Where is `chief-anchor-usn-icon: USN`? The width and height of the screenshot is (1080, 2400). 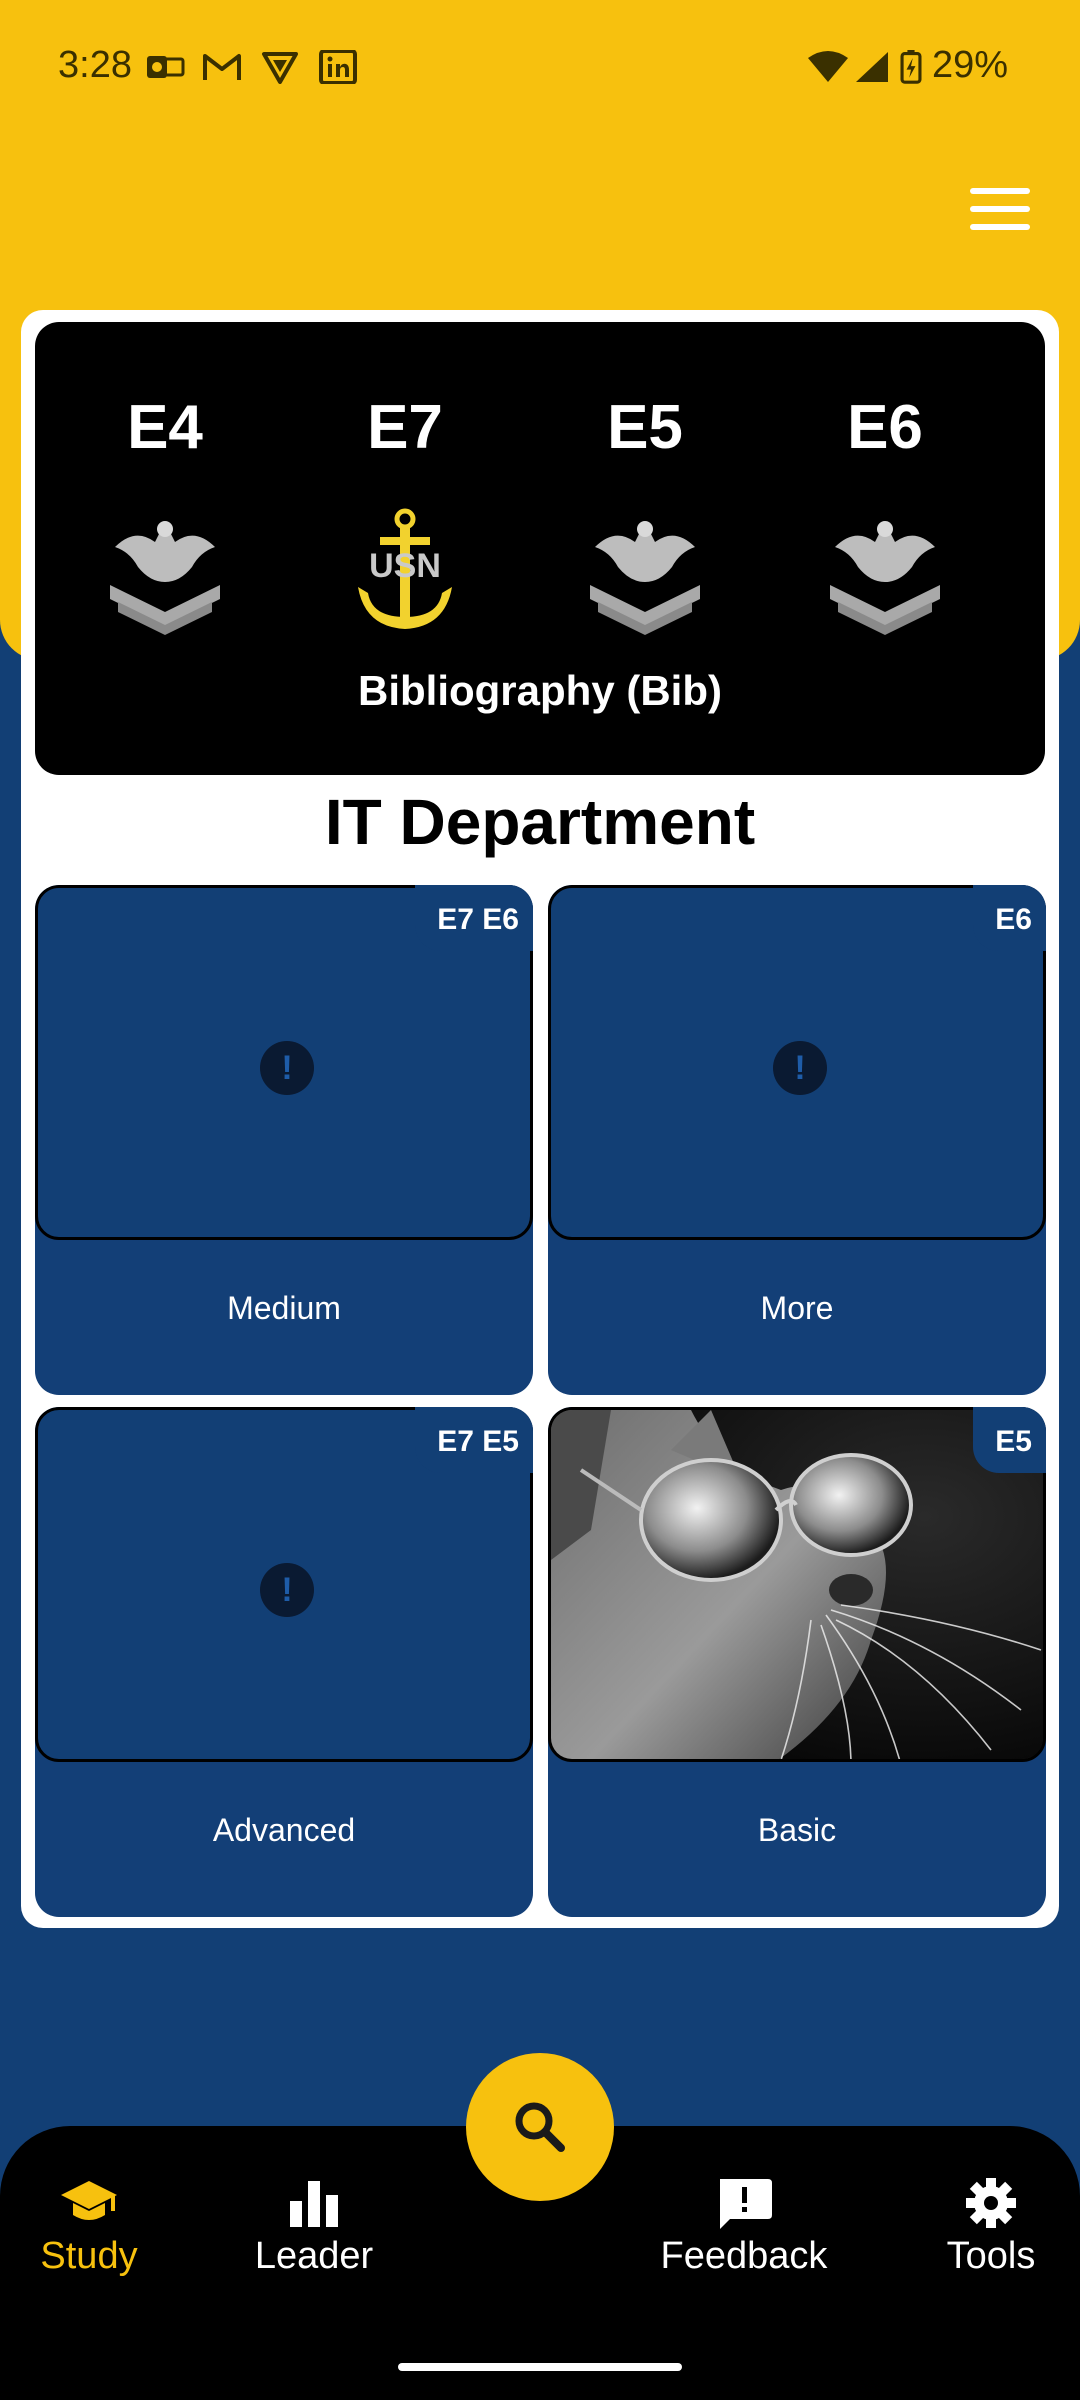
chief-anchor-usn-icon: USN is located at coordinates (405, 568).